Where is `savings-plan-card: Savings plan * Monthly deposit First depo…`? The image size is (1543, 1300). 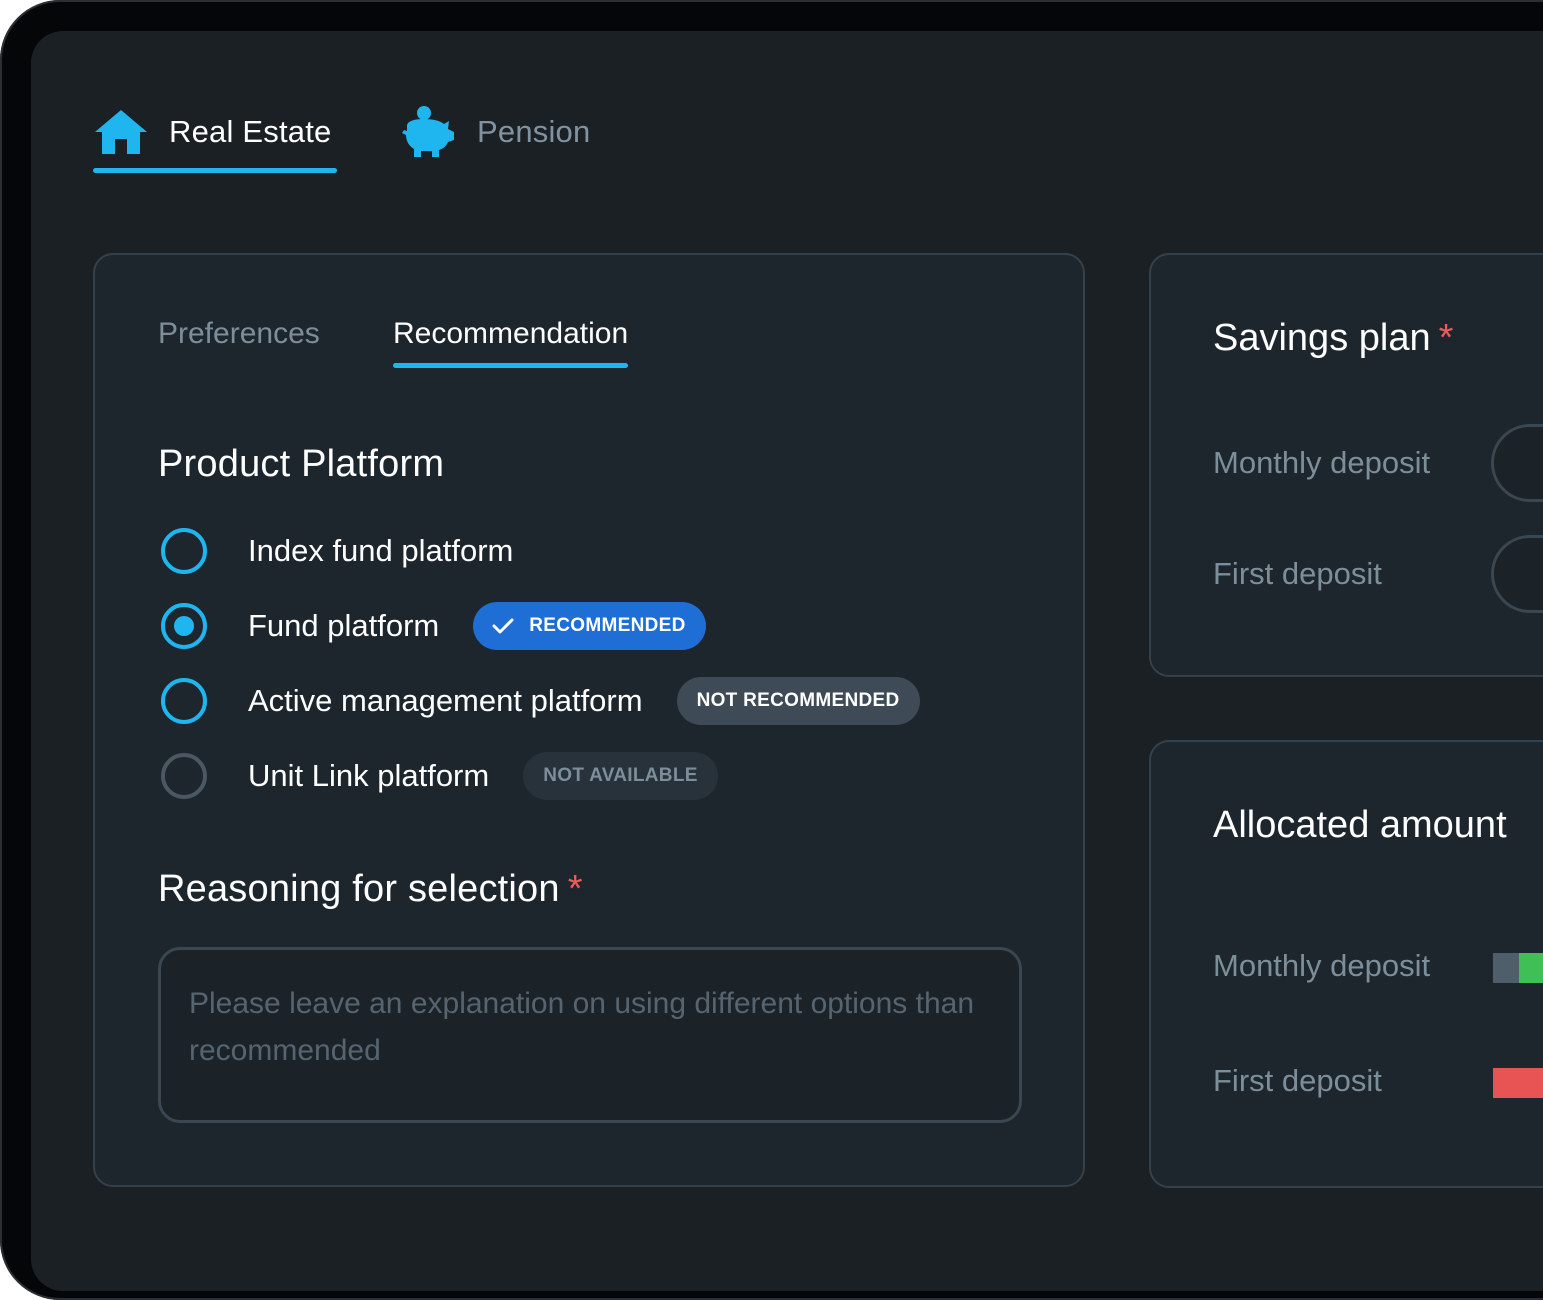
savings-plan-card: Savings plan * Monthly deposit First depo… is located at coordinates (1346, 465).